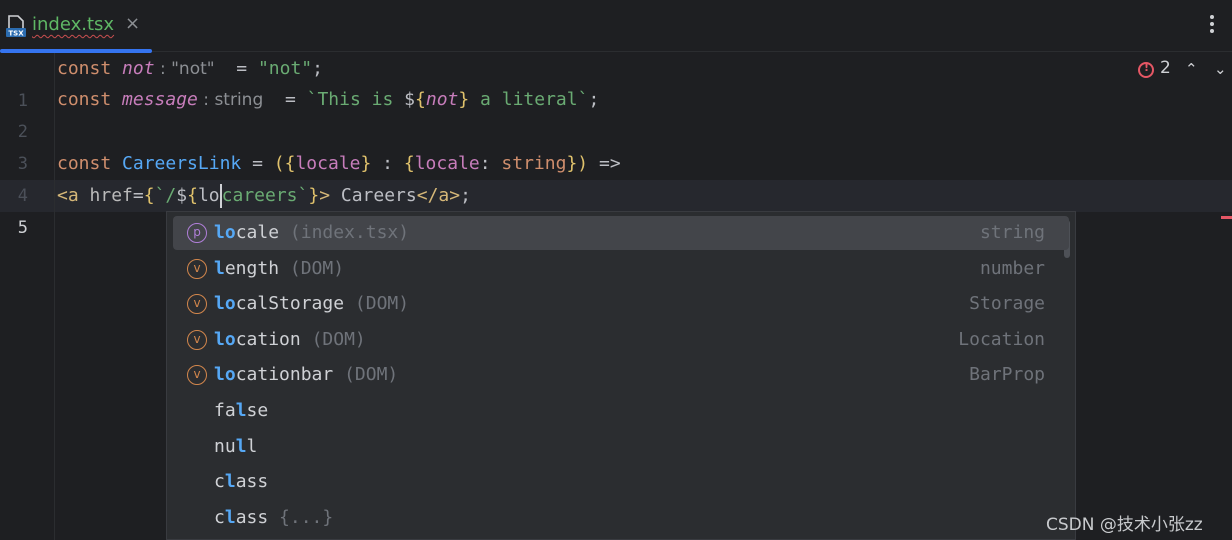 Image resolution: width=1232 pixels, height=540 pixels. I want to click on completion-item: p locale (index.tsx) string, so click(621, 233).